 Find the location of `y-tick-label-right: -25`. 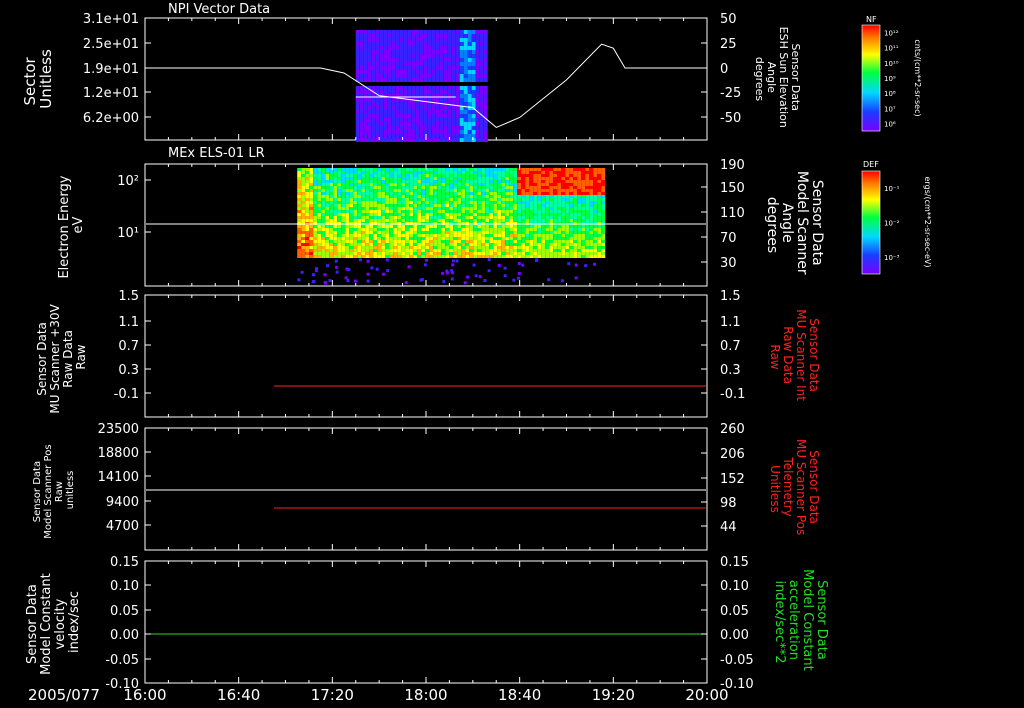

y-tick-label-right: -25 is located at coordinates (730, 93).